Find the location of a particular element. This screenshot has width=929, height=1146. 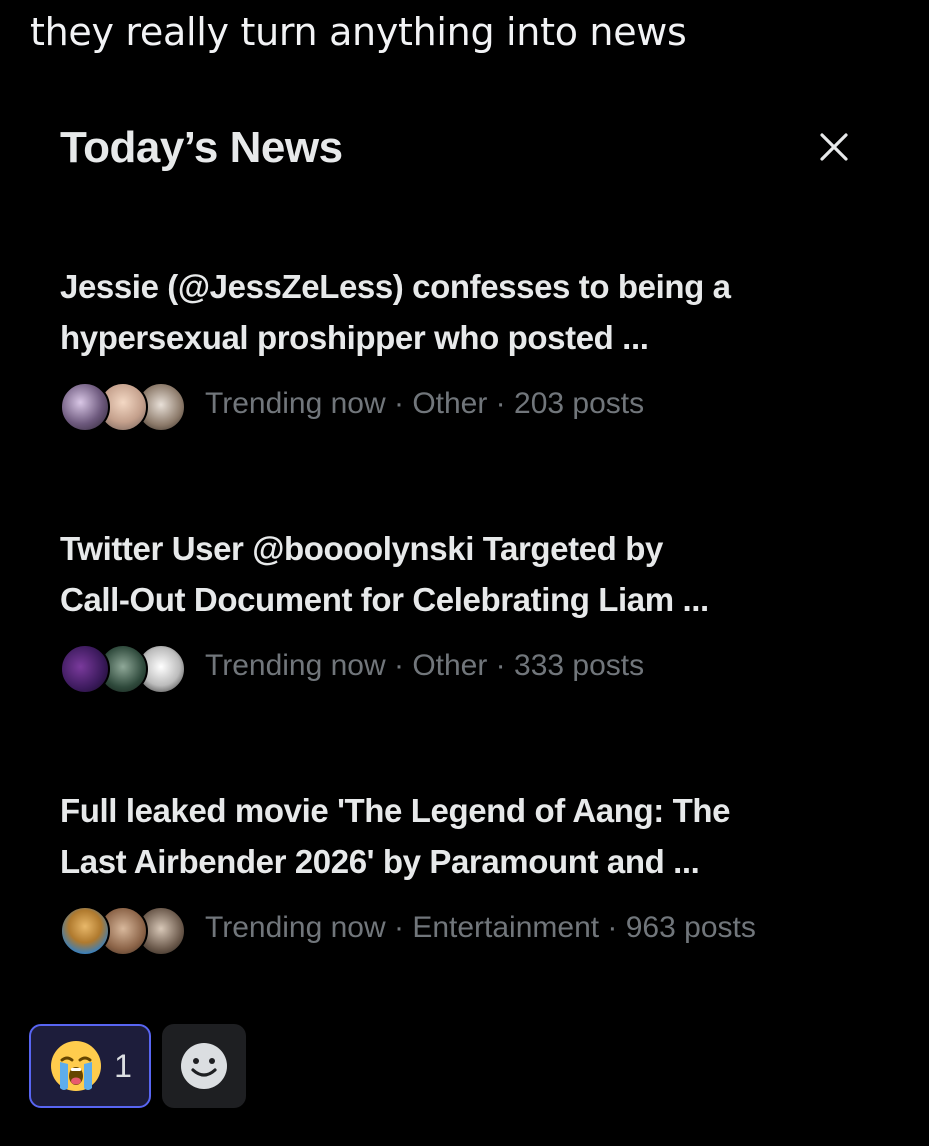

close-icon is located at coordinates (834, 147).